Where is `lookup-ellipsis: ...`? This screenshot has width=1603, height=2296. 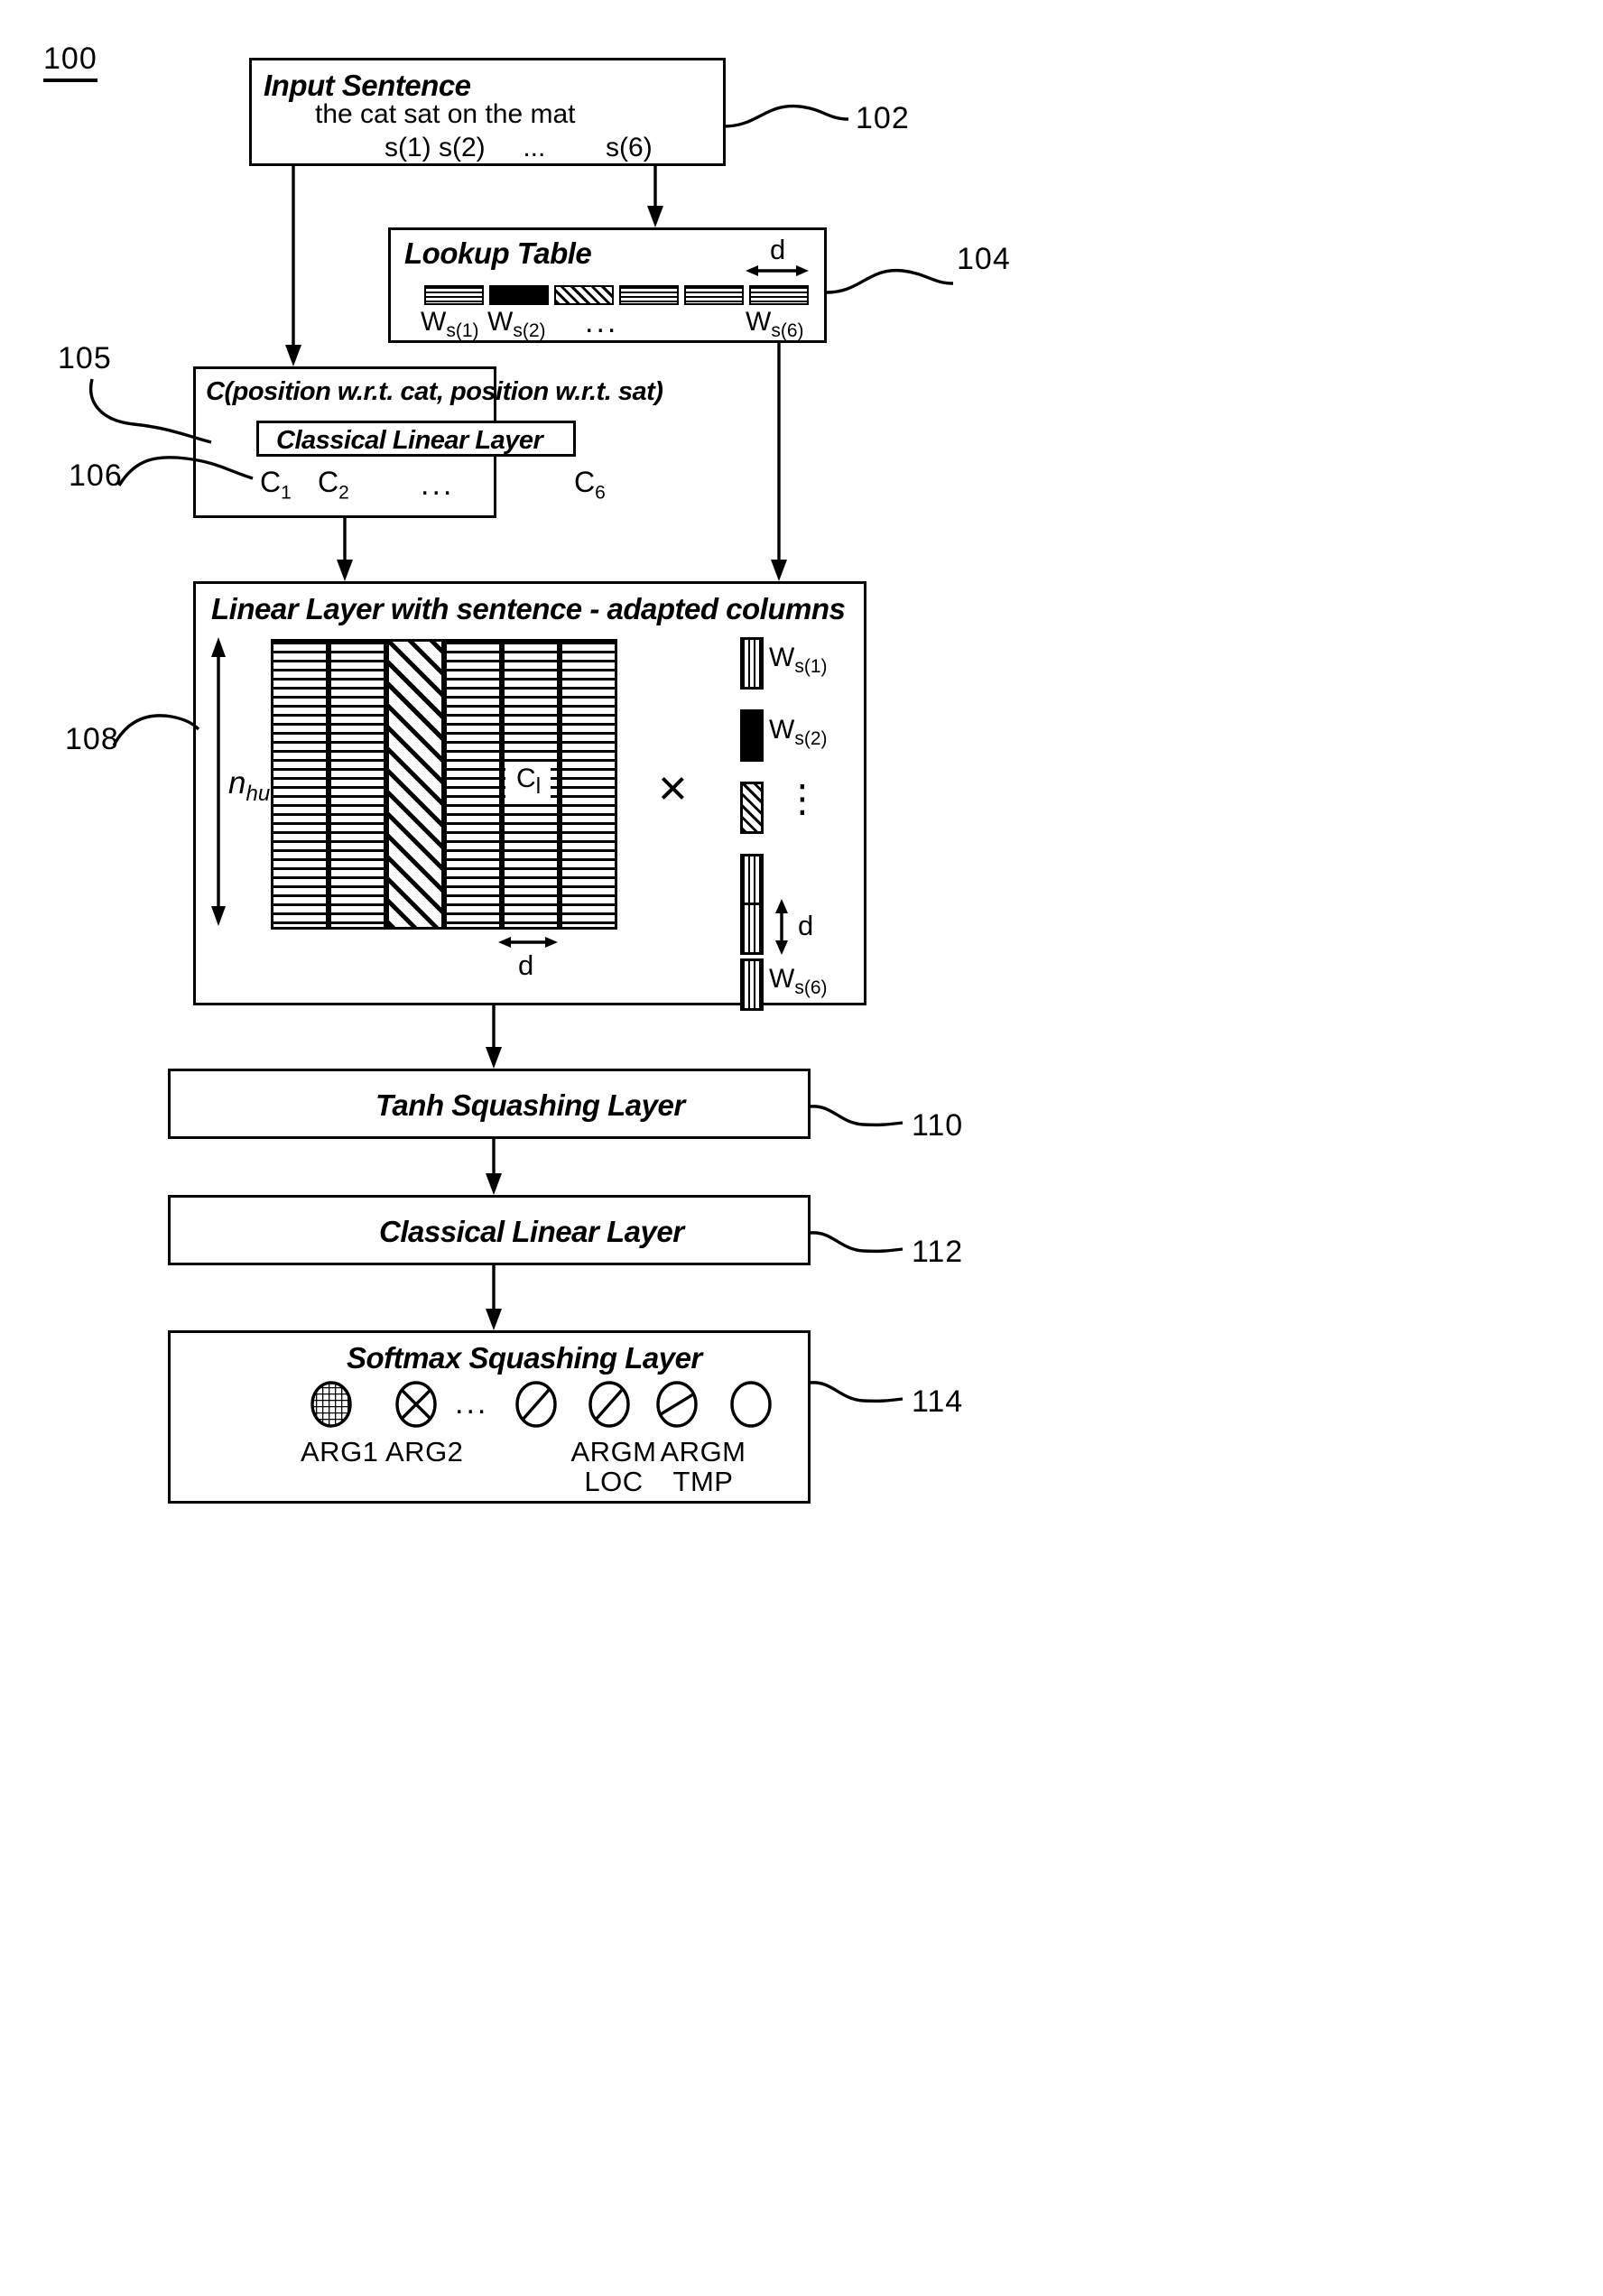 lookup-ellipsis: ... is located at coordinates (602, 322).